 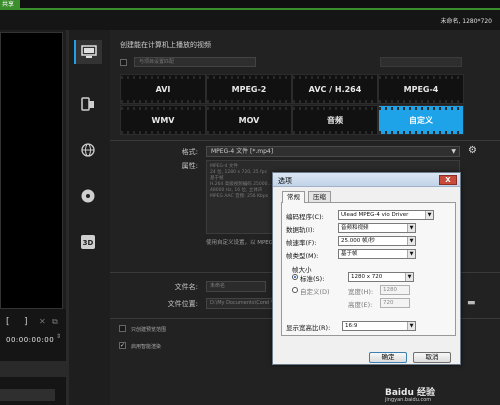 What do you see at coordinates (195, 62) in the screenshot?
I see `match-project-combo: 与项目设置匹配` at bounding box center [195, 62].